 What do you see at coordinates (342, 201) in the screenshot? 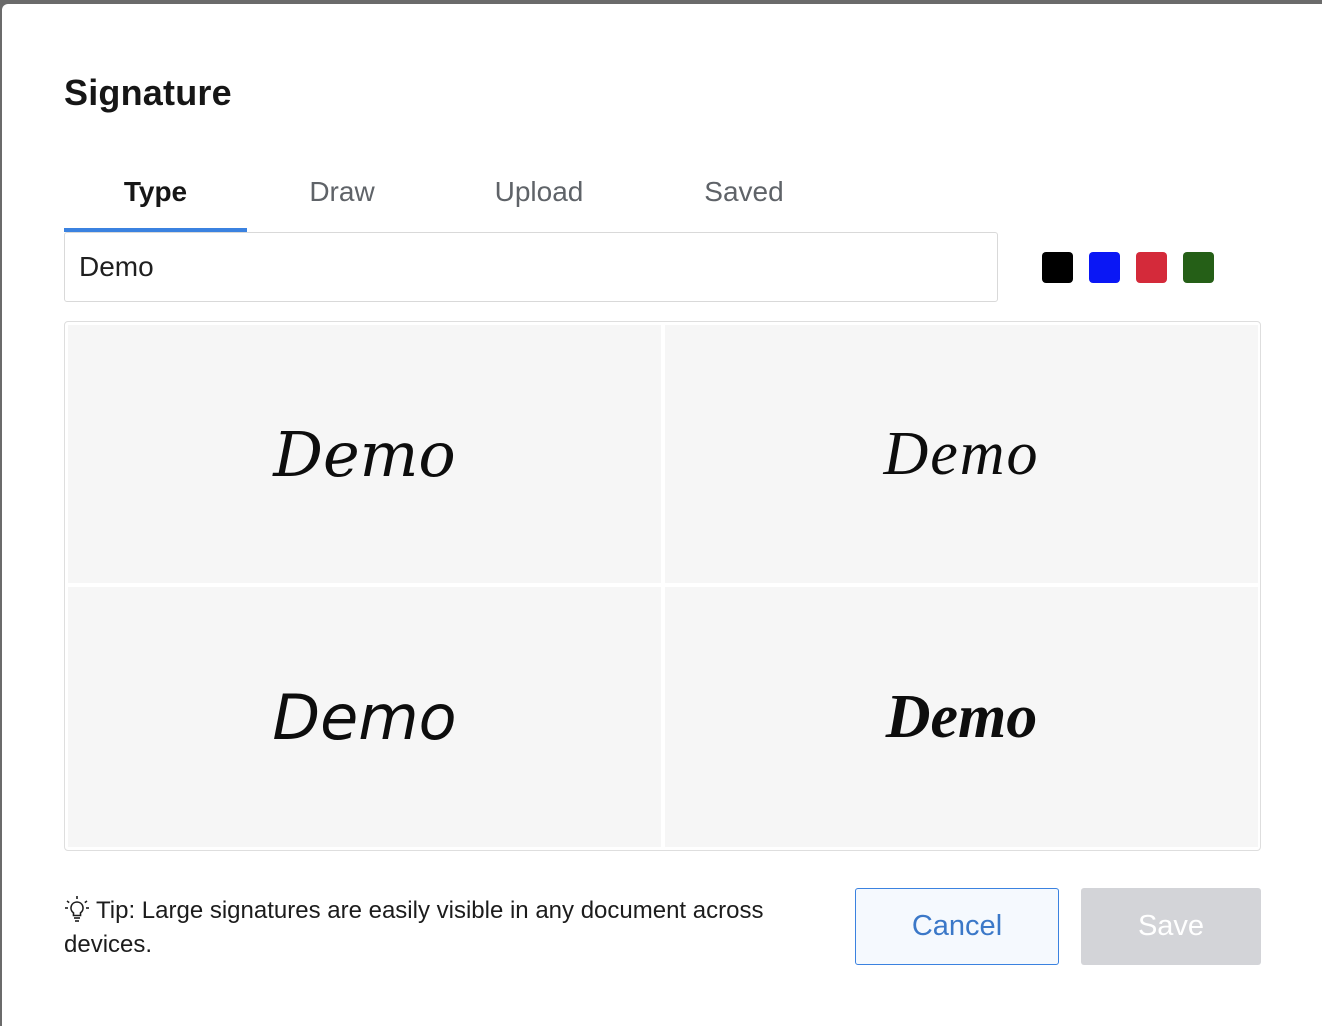
I see `tab-draw: Draw` at bounding box center [342, 201].